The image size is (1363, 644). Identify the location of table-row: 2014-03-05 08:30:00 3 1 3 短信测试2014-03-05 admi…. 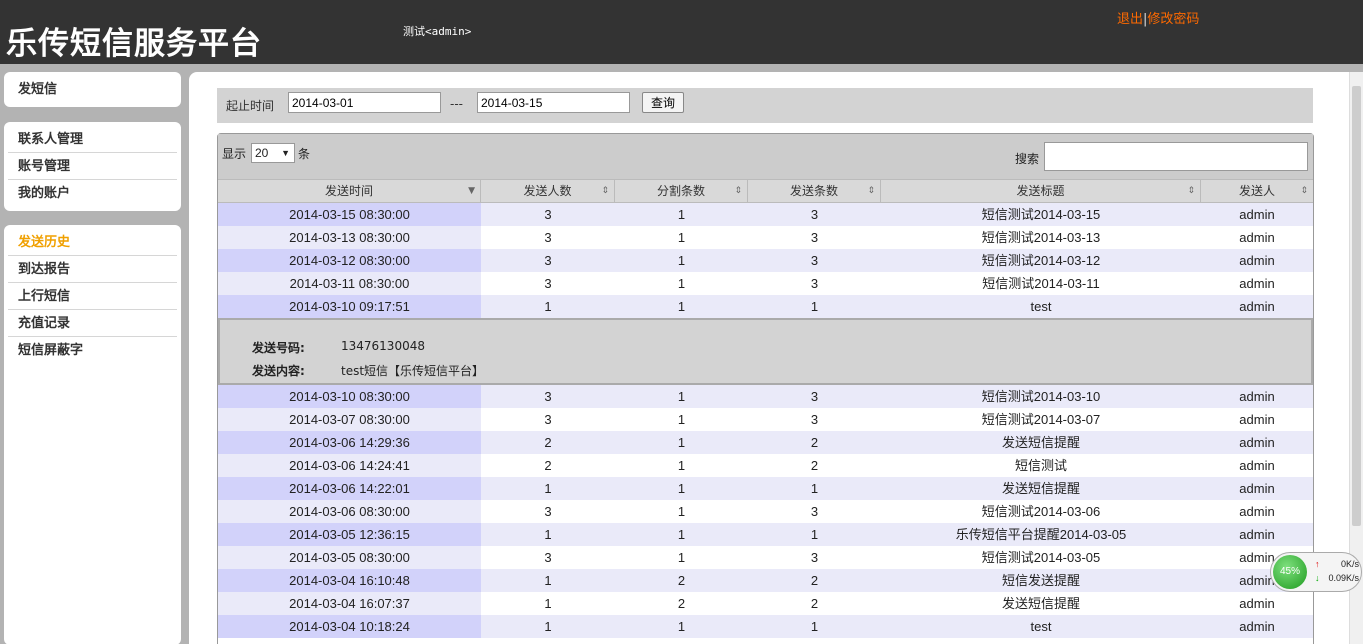
(765, 557).